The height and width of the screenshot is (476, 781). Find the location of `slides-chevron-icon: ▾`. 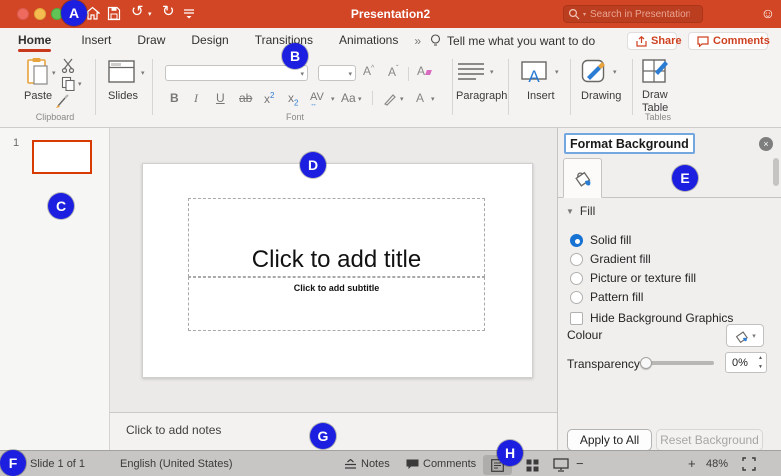

slides-chevron-icon: ▾ is located at coordinates (143, 73).